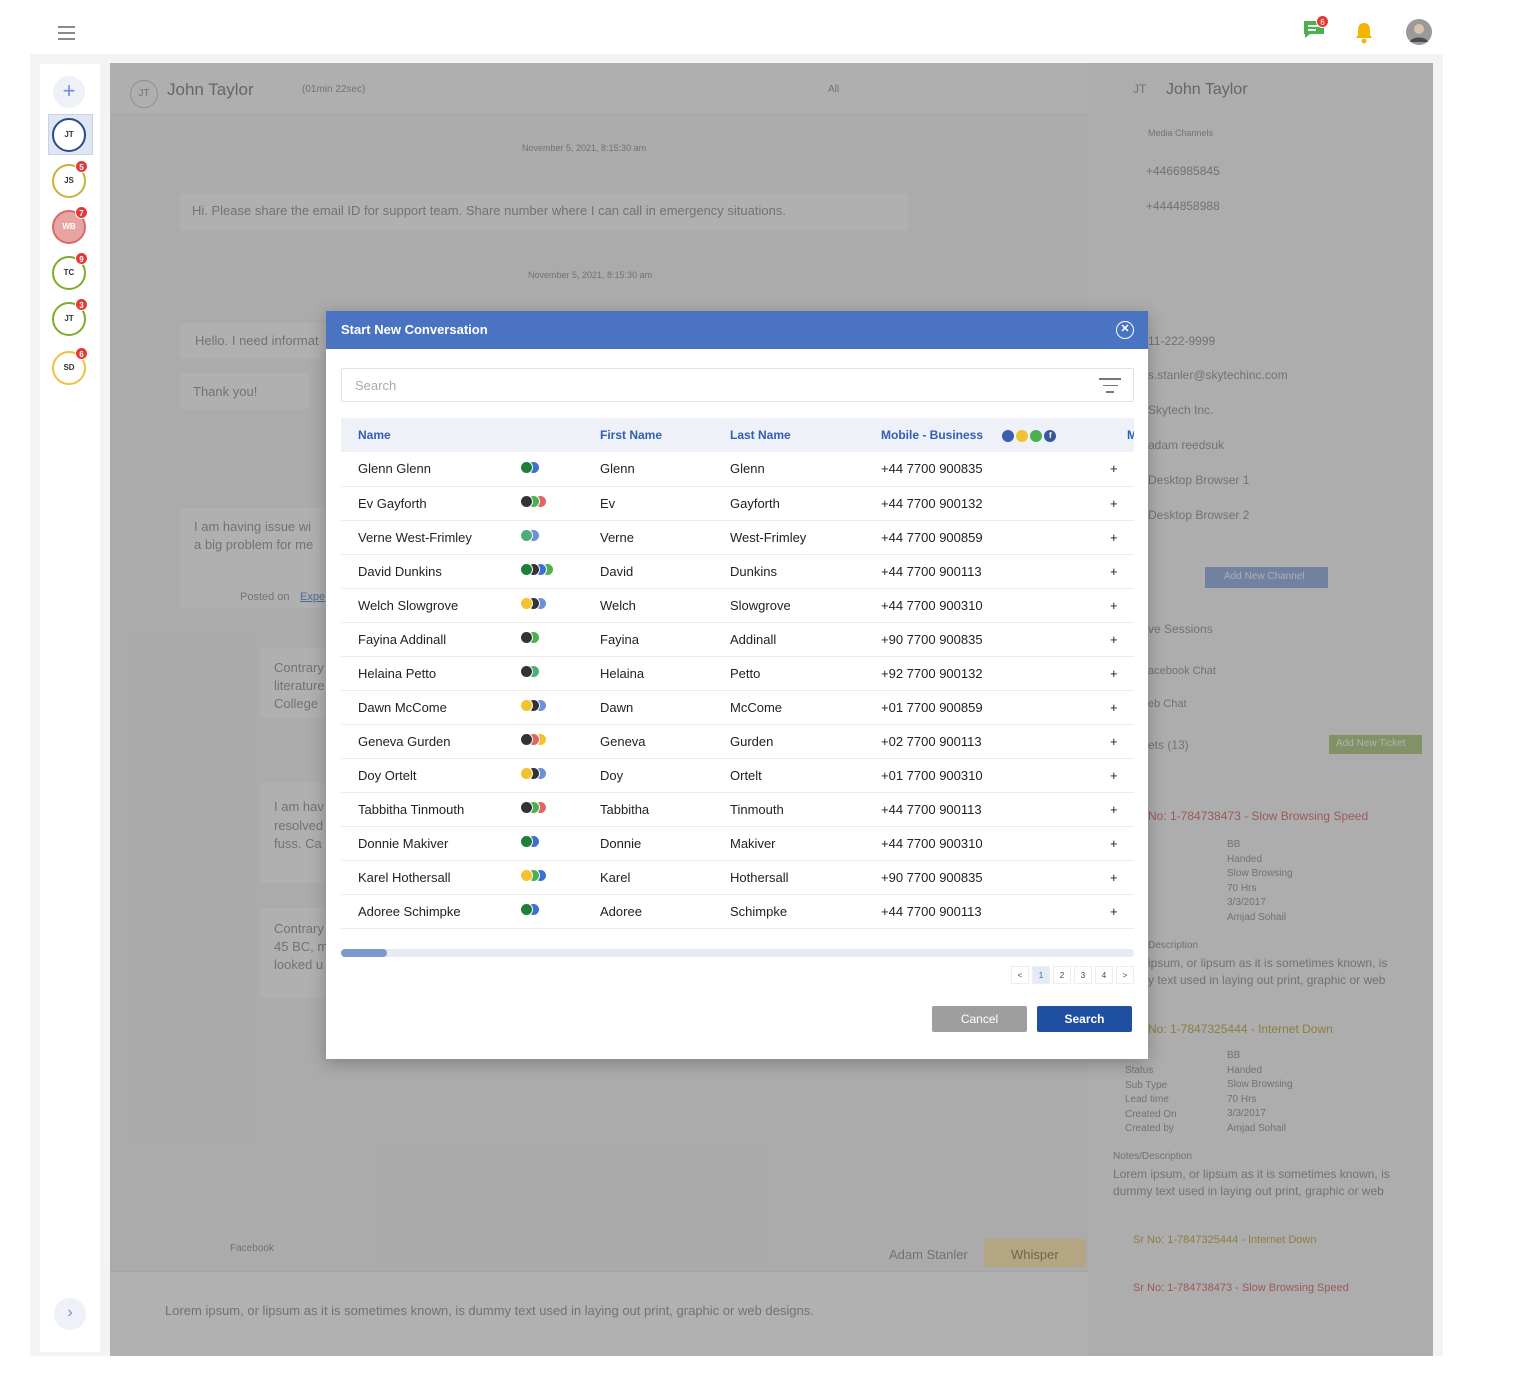 This screenshot has width=1526, height=1380. Describe the element at coordinates (422, 809) in the screenshot. I see `contact-name-cell: Tabbitha Tinmouth` at that location.